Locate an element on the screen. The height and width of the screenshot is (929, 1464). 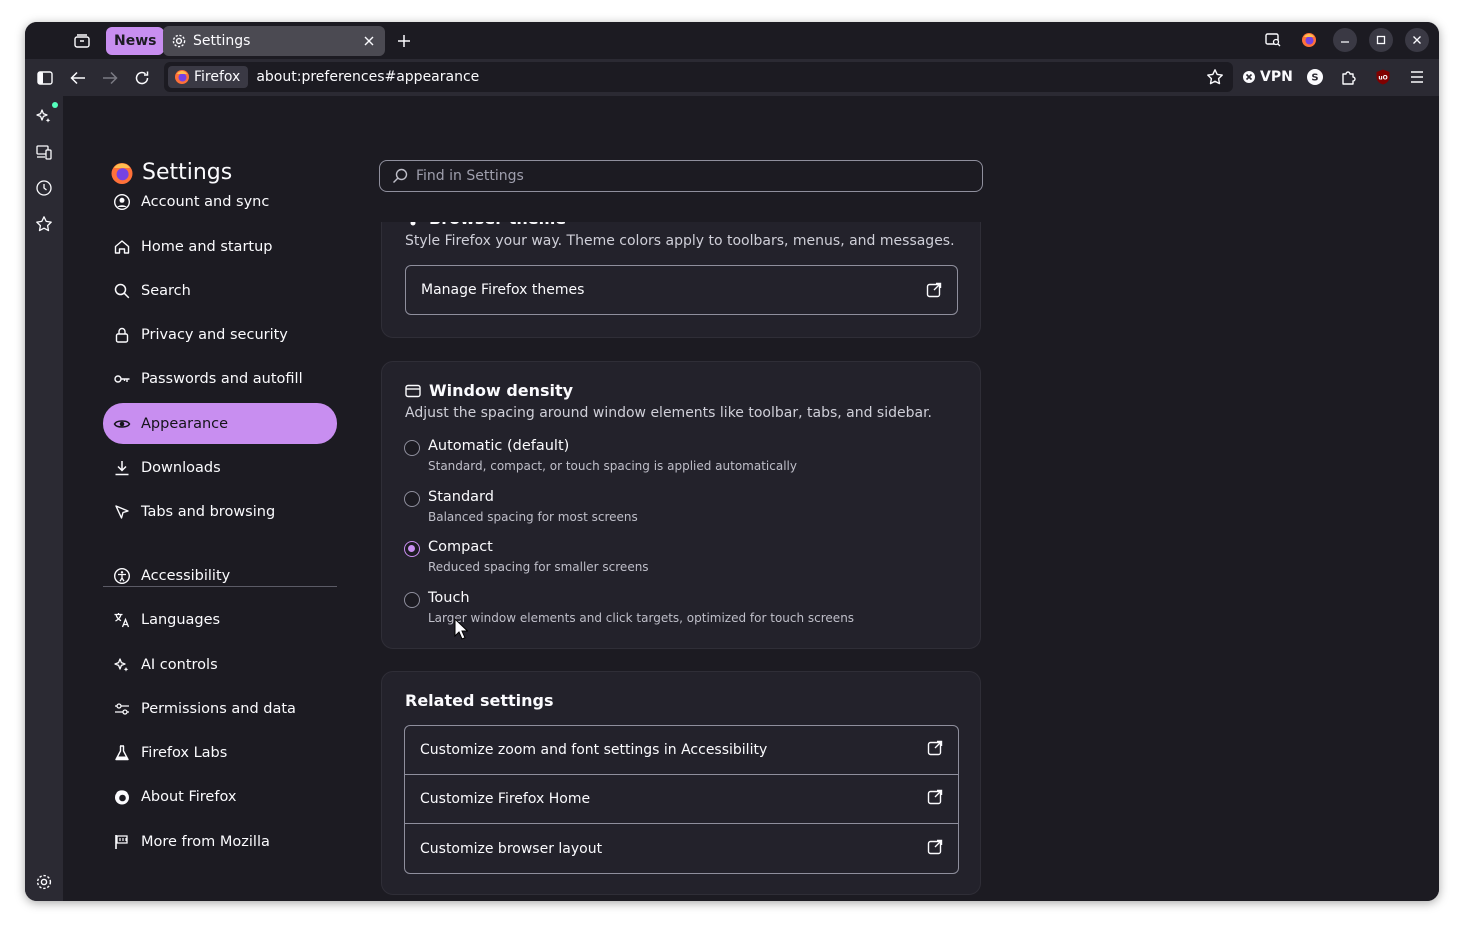
ai-chatbot-button is located at coordinates (45, 115).